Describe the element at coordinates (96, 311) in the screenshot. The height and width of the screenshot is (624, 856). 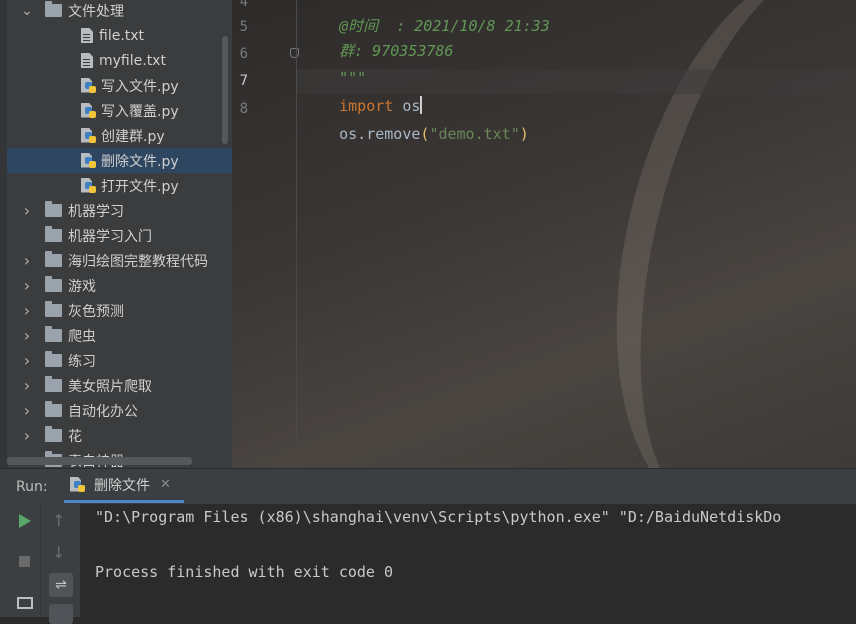
I see `tree-item-label: 灰色预测` at that location.